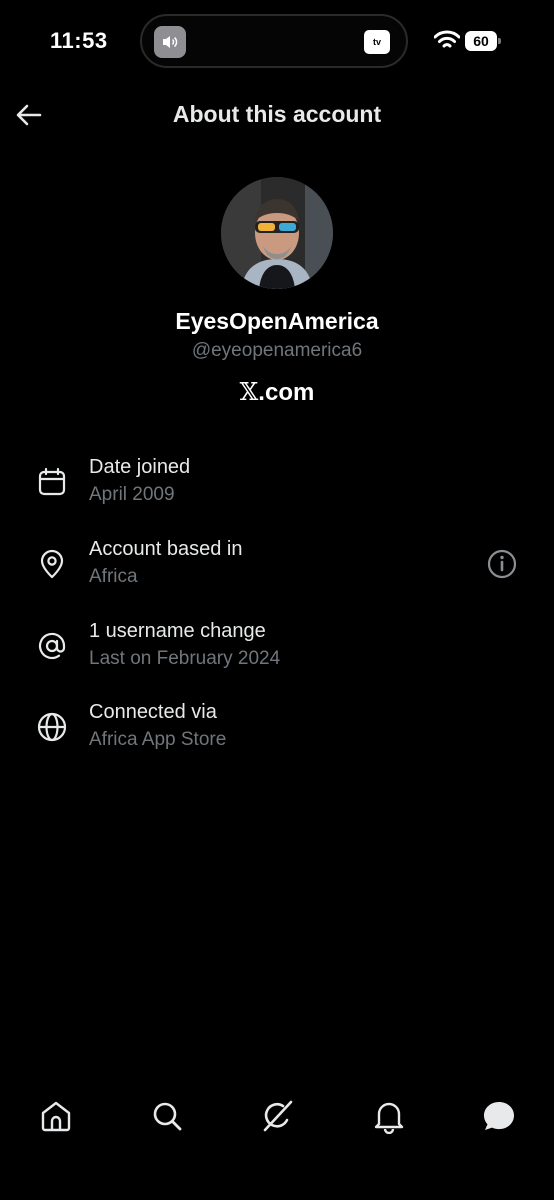  What do you see at coordinates (170, 42) in the screenshot?
I see `speaker-icon` at bounding box center [170, 42].